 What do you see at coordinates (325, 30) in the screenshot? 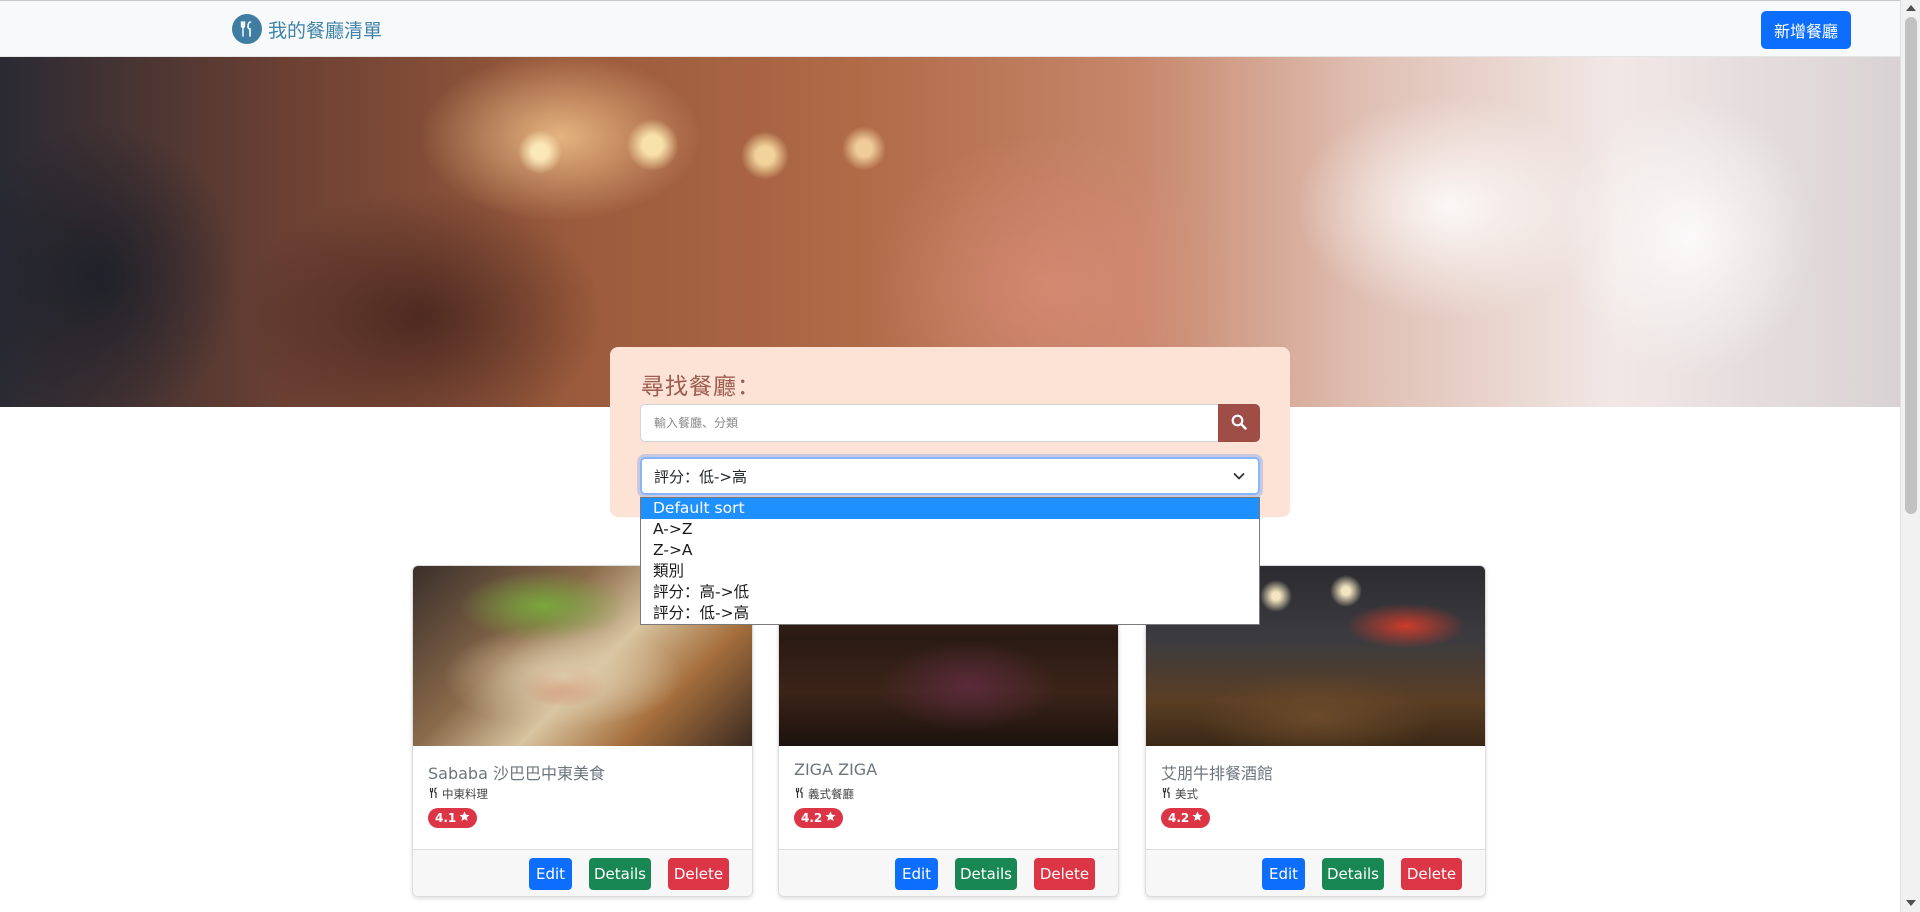
I see `brand-title: 我的餐廳清單` at bounding box center [325, 30].